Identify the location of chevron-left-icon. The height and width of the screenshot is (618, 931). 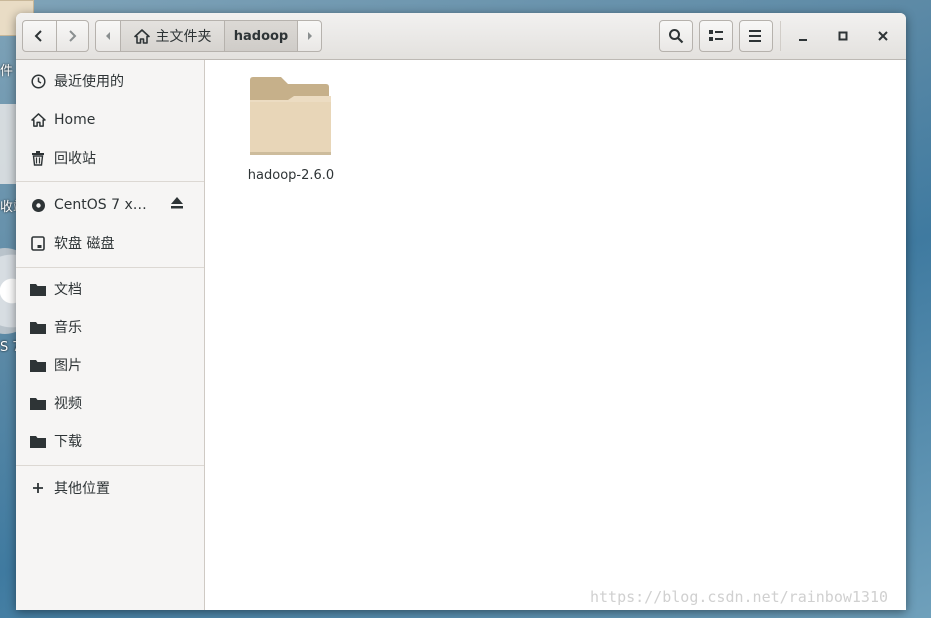
(38, 36).